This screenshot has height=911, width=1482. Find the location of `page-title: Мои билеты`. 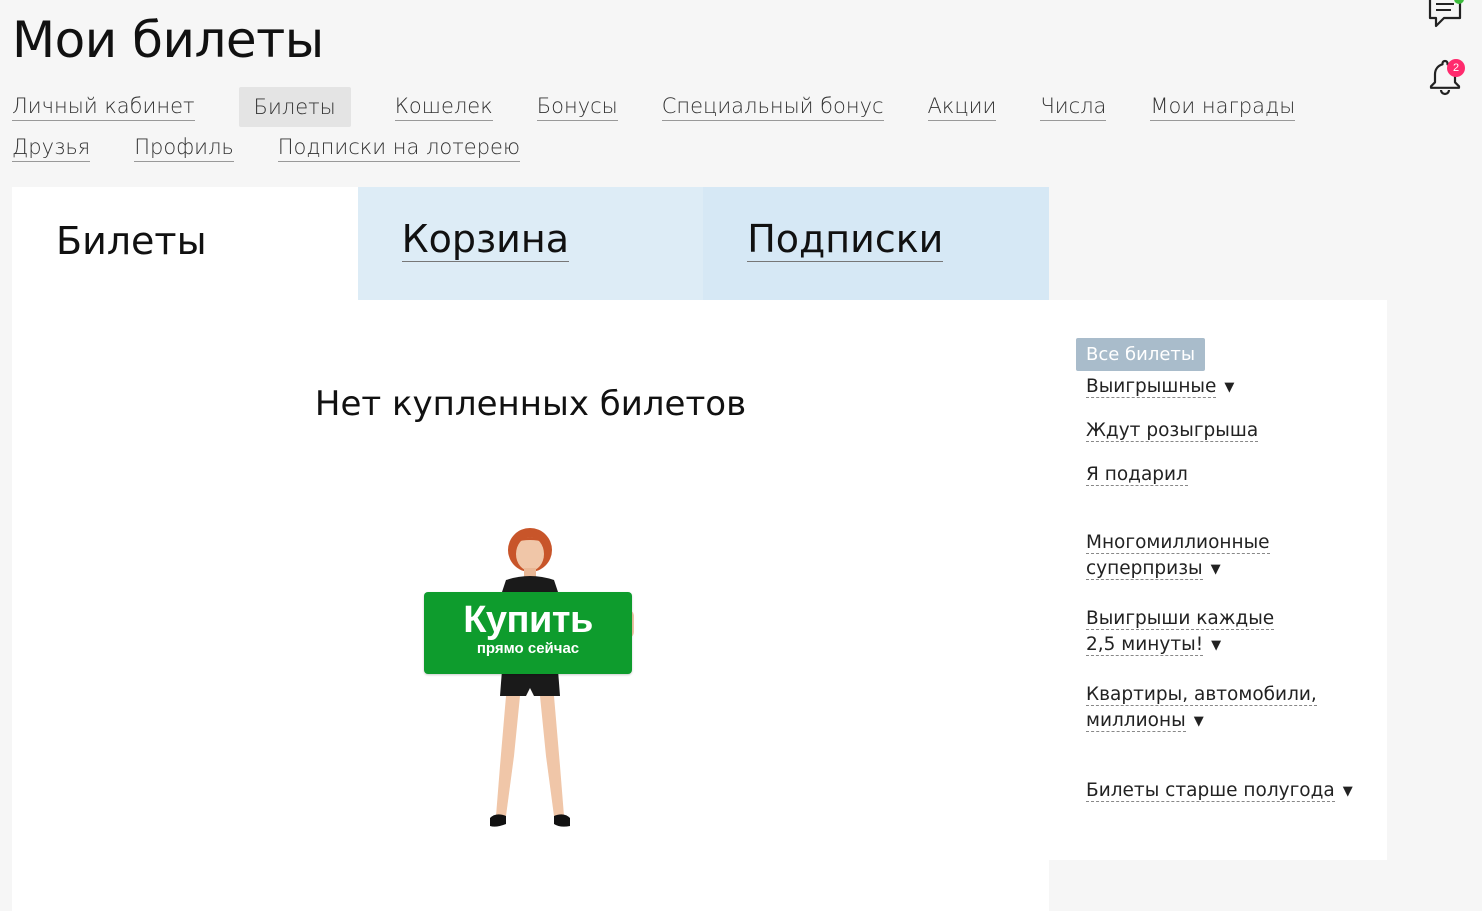

page-title: Мои билеты is located at coordinates (168, 40).